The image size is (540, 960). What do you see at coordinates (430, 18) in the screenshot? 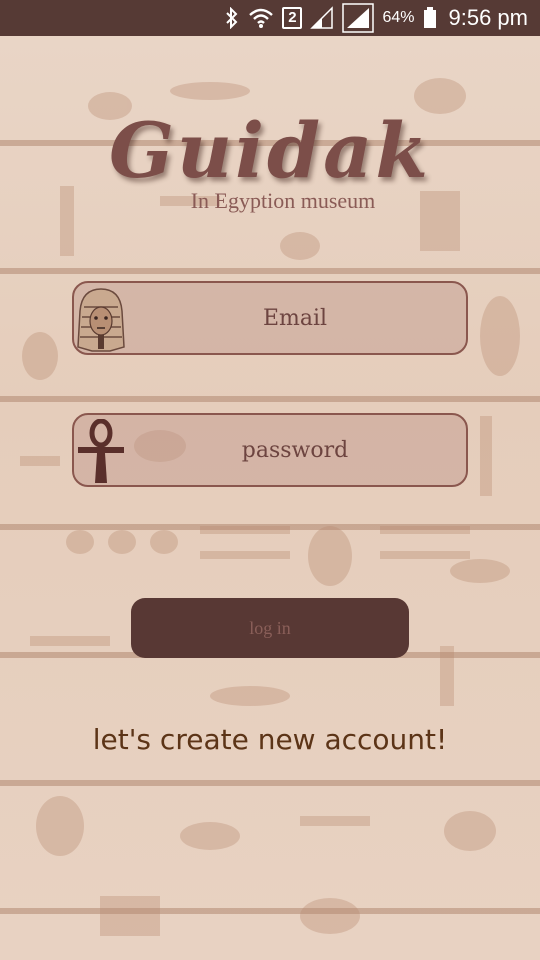
I see `battery-icon` at bounding box center [430, 18].